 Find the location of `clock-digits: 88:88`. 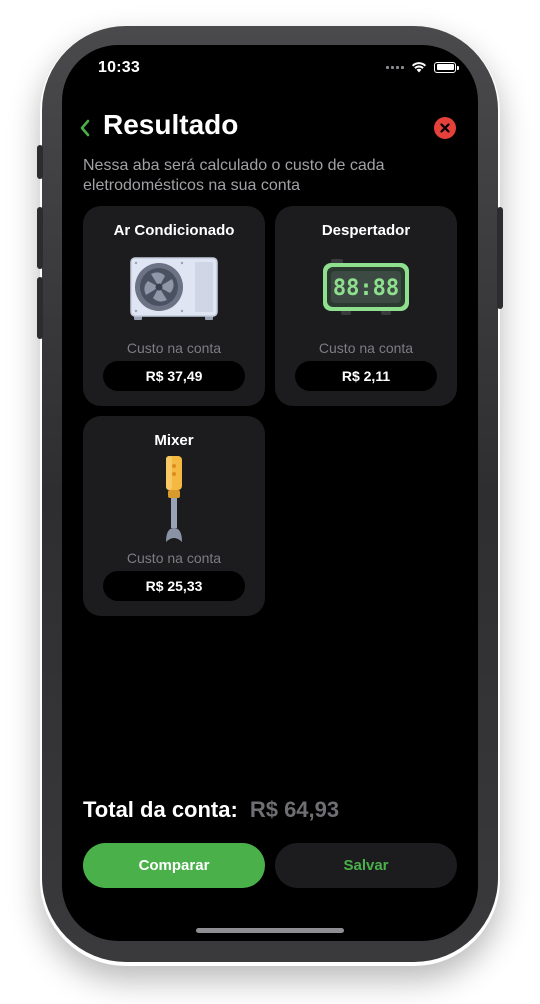

clock-digits: 88:88 is located at coordinates (366, 288).